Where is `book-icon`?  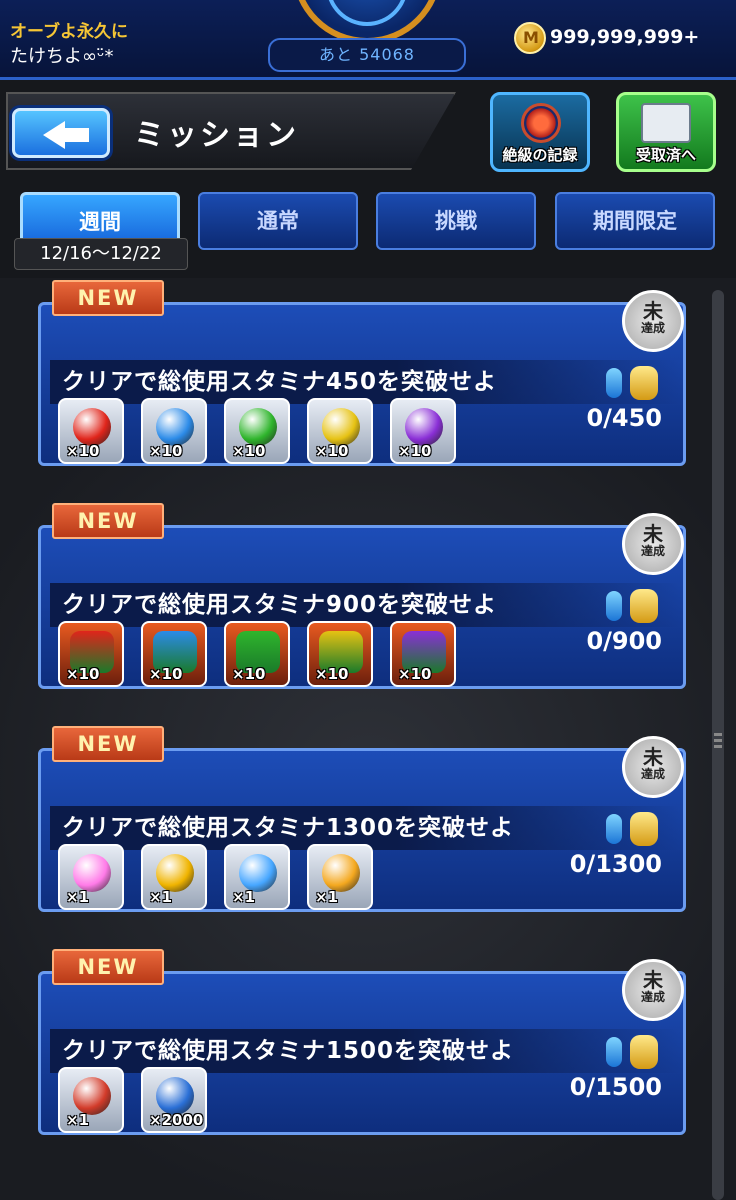
book-icon is located at coordinates (666, 123).